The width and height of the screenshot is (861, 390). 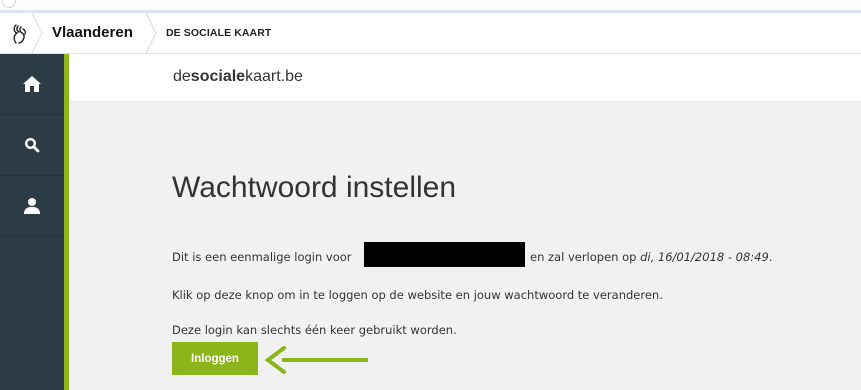 I want to click on user-icon, so click(x=32, y=206).